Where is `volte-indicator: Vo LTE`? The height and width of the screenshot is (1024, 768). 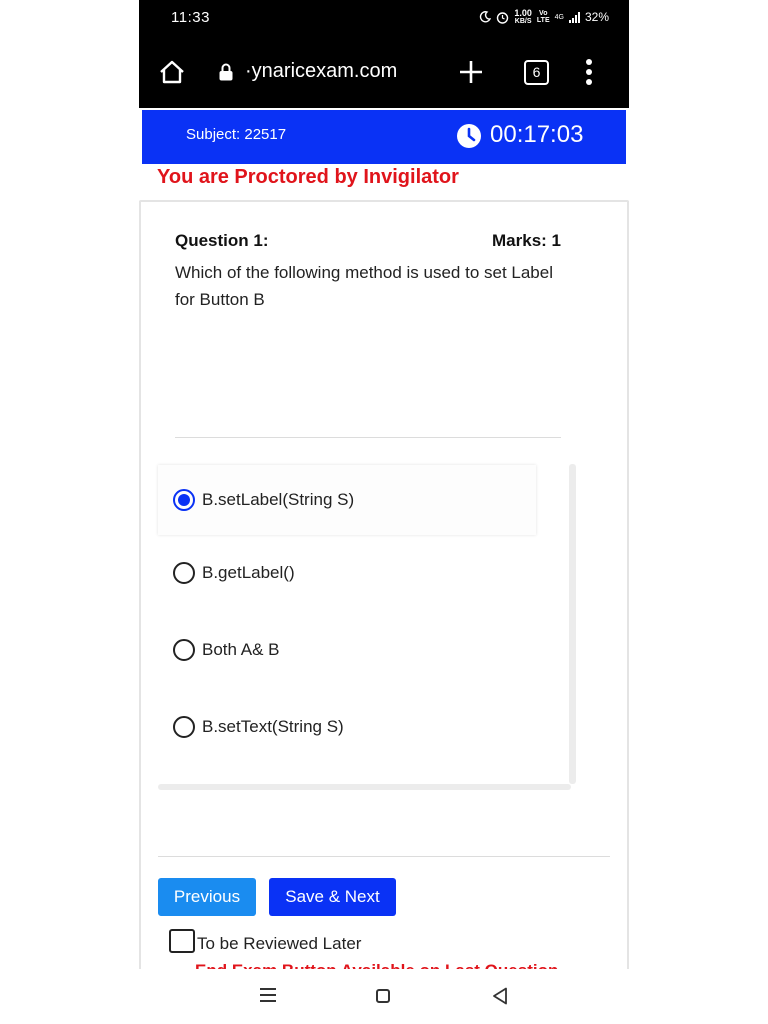 volte-indicator: Vo LTE is located at coordinates (543, 17).